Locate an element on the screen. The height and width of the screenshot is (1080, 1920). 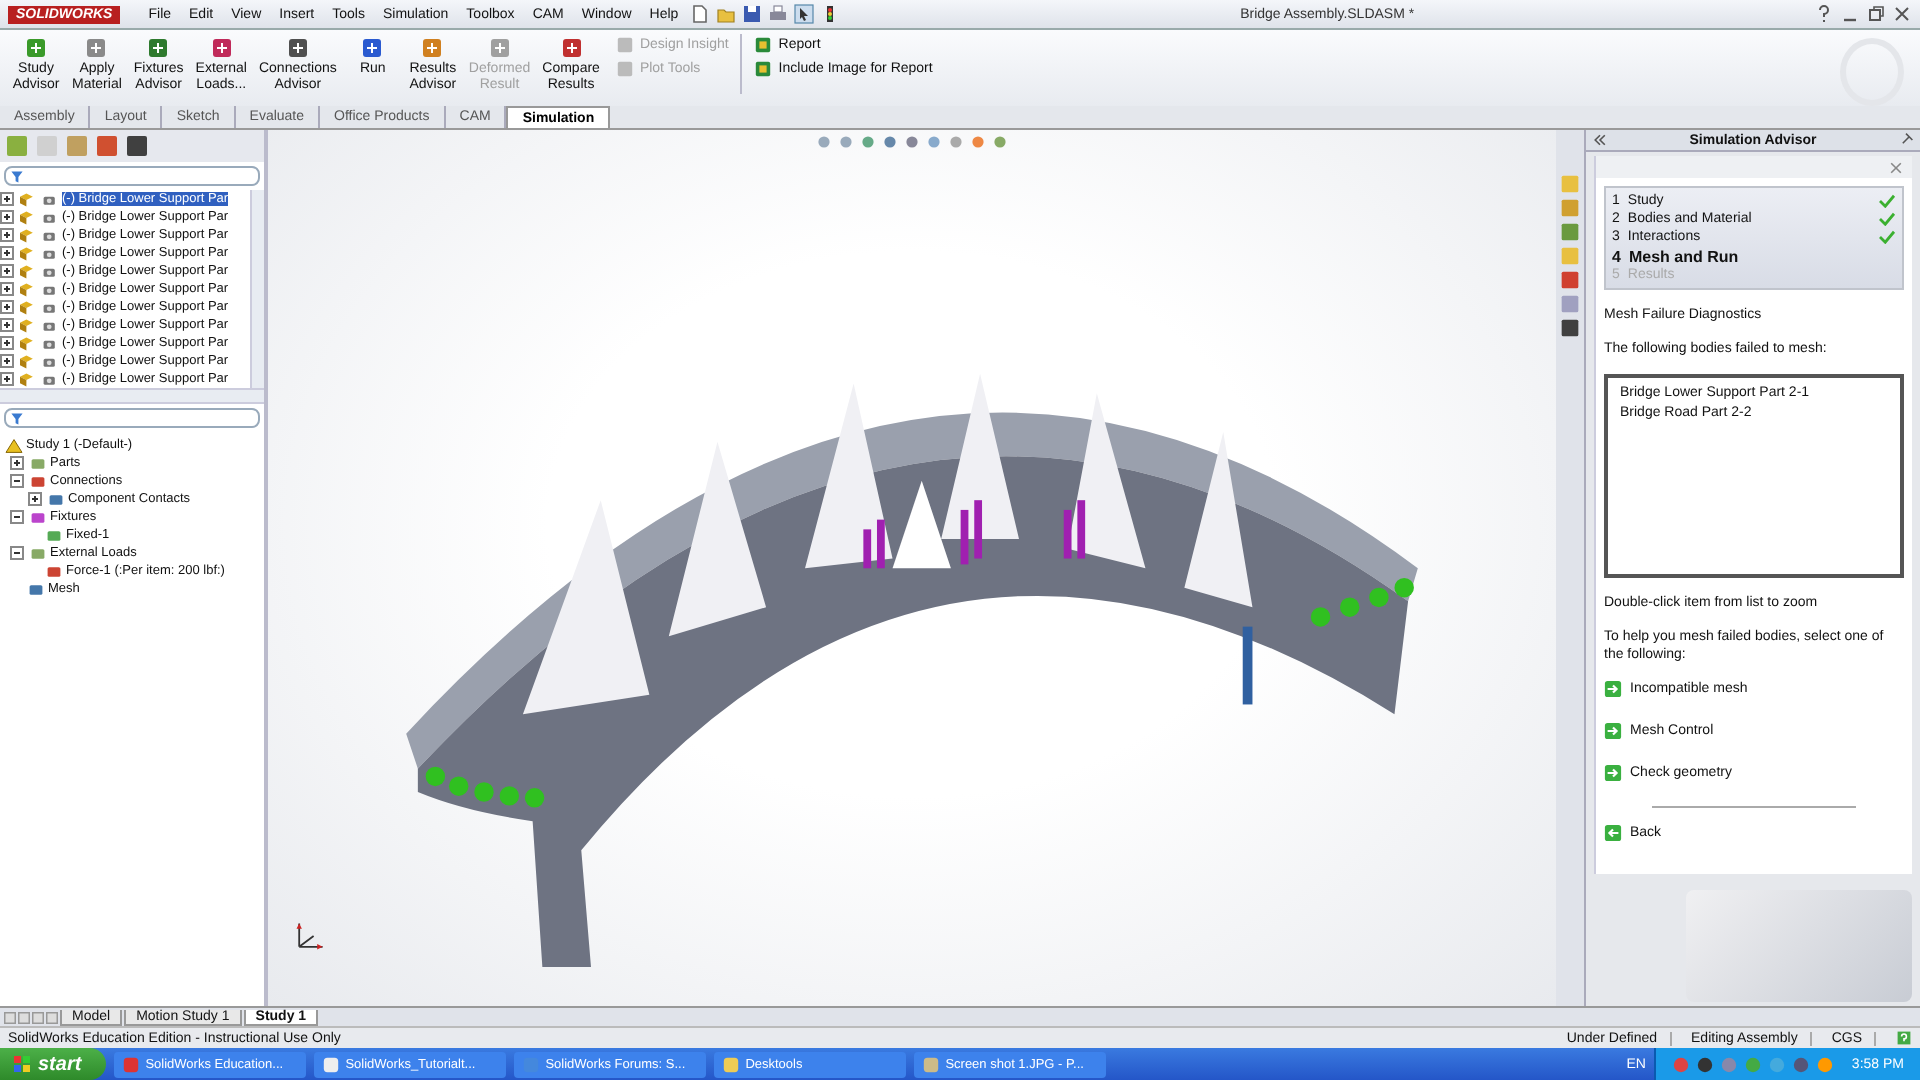
step-item: 4 Mesh and Run is located at coordinates (1754, 256).